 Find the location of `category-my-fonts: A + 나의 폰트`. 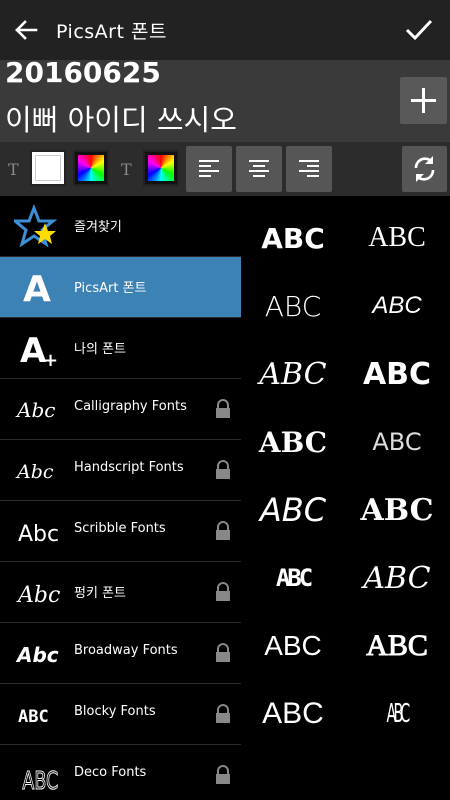

category-my-fonts: A + 나의 폰트 is located at coordinates (120, 348).